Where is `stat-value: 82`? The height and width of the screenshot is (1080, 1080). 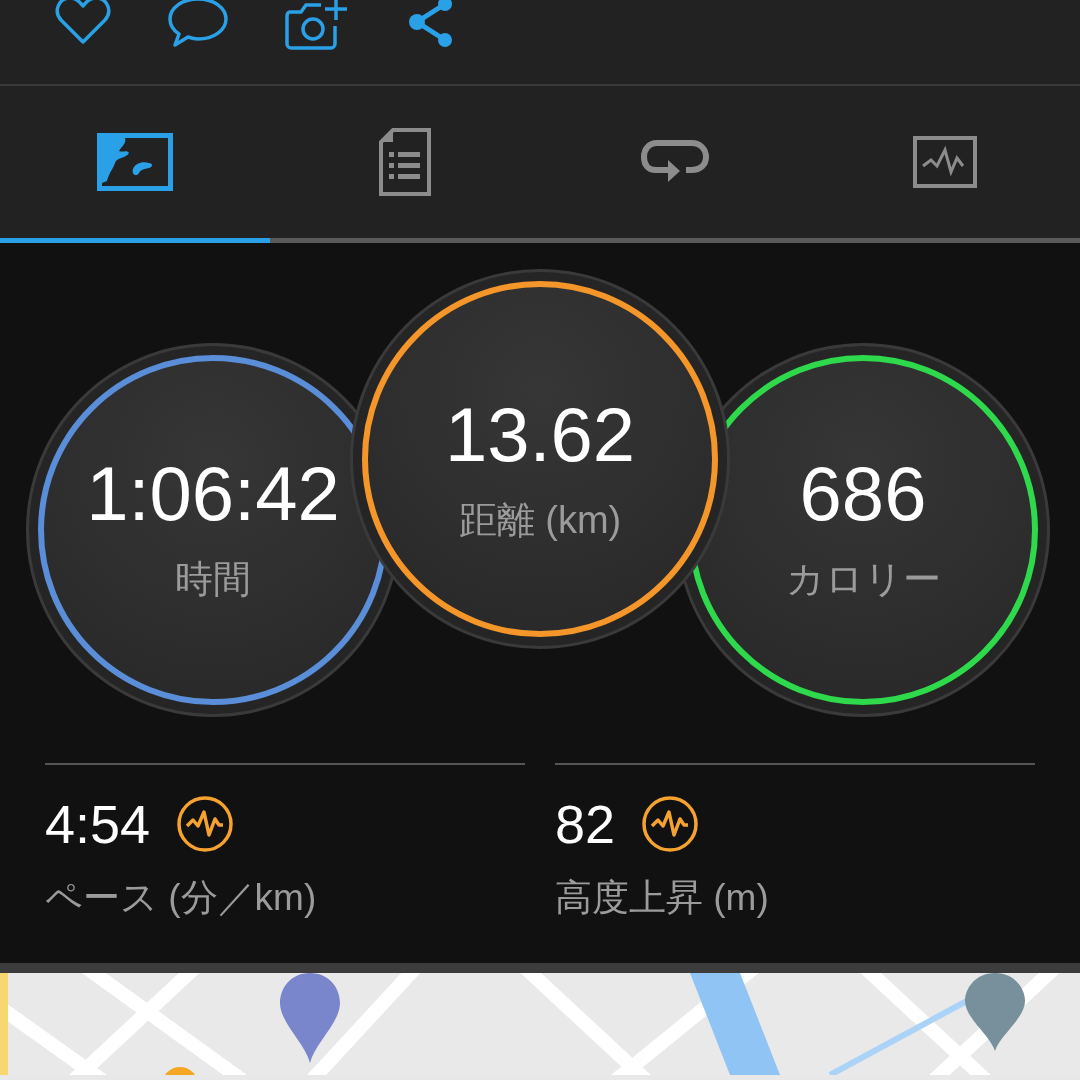 stat-value: 82 is located at coordinates (585, 824).